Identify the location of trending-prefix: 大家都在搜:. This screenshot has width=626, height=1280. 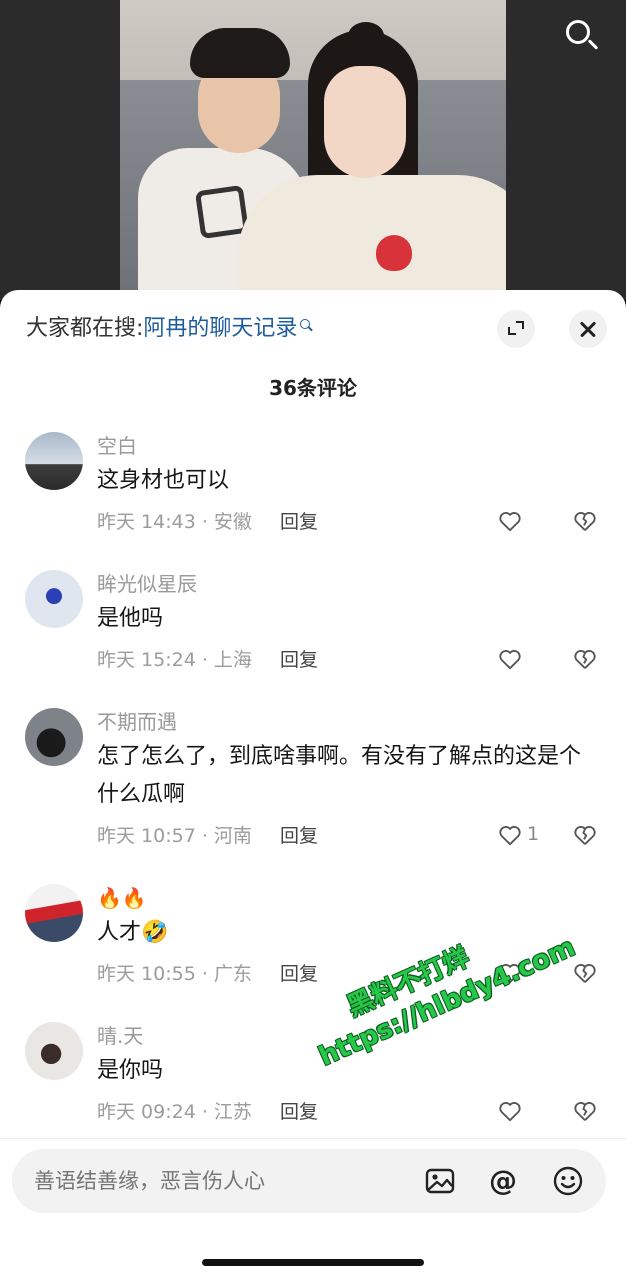
(85, 328).